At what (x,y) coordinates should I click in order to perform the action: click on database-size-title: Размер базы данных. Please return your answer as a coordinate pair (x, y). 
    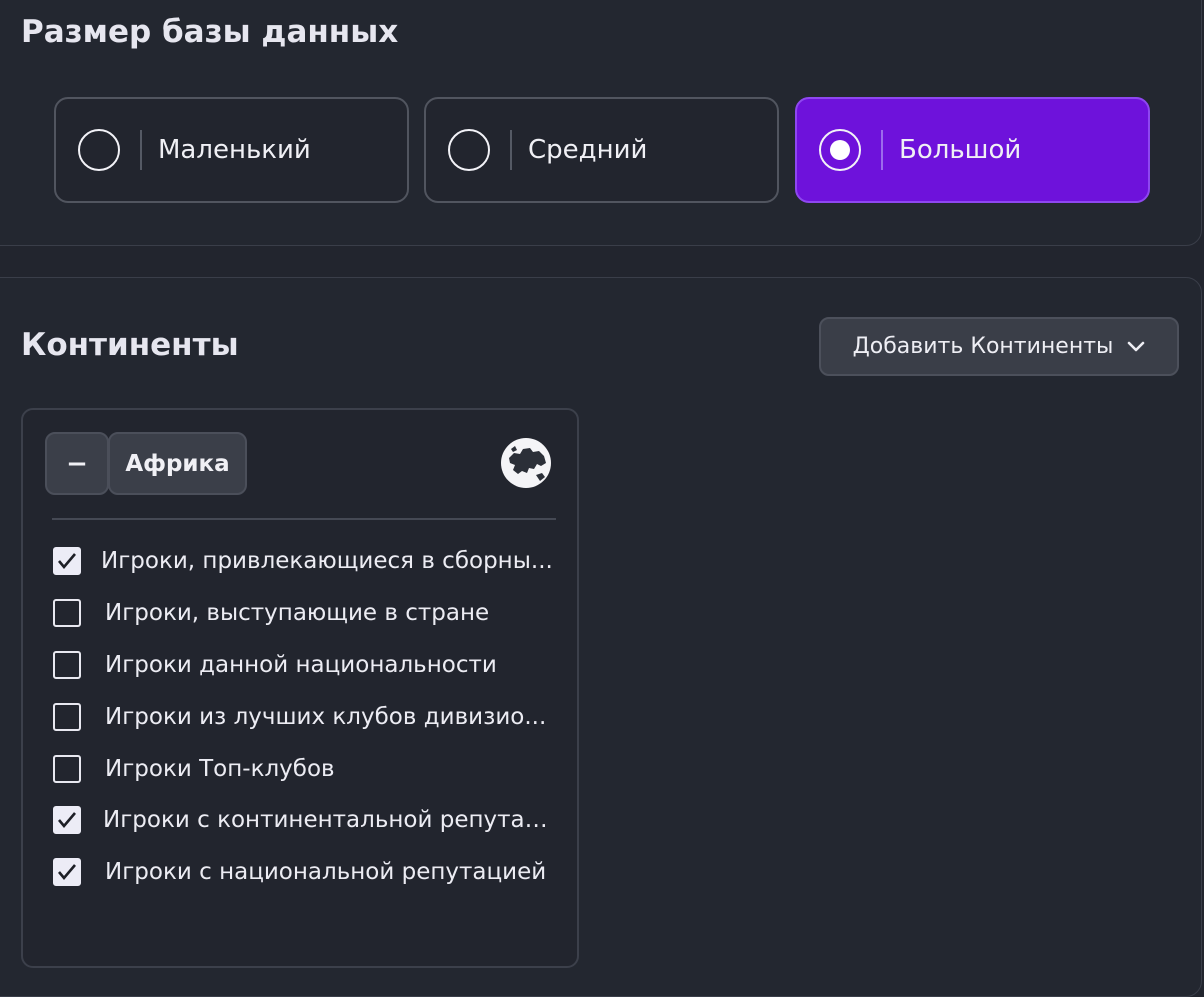
    Looking at the image, I should click on (210, 32).